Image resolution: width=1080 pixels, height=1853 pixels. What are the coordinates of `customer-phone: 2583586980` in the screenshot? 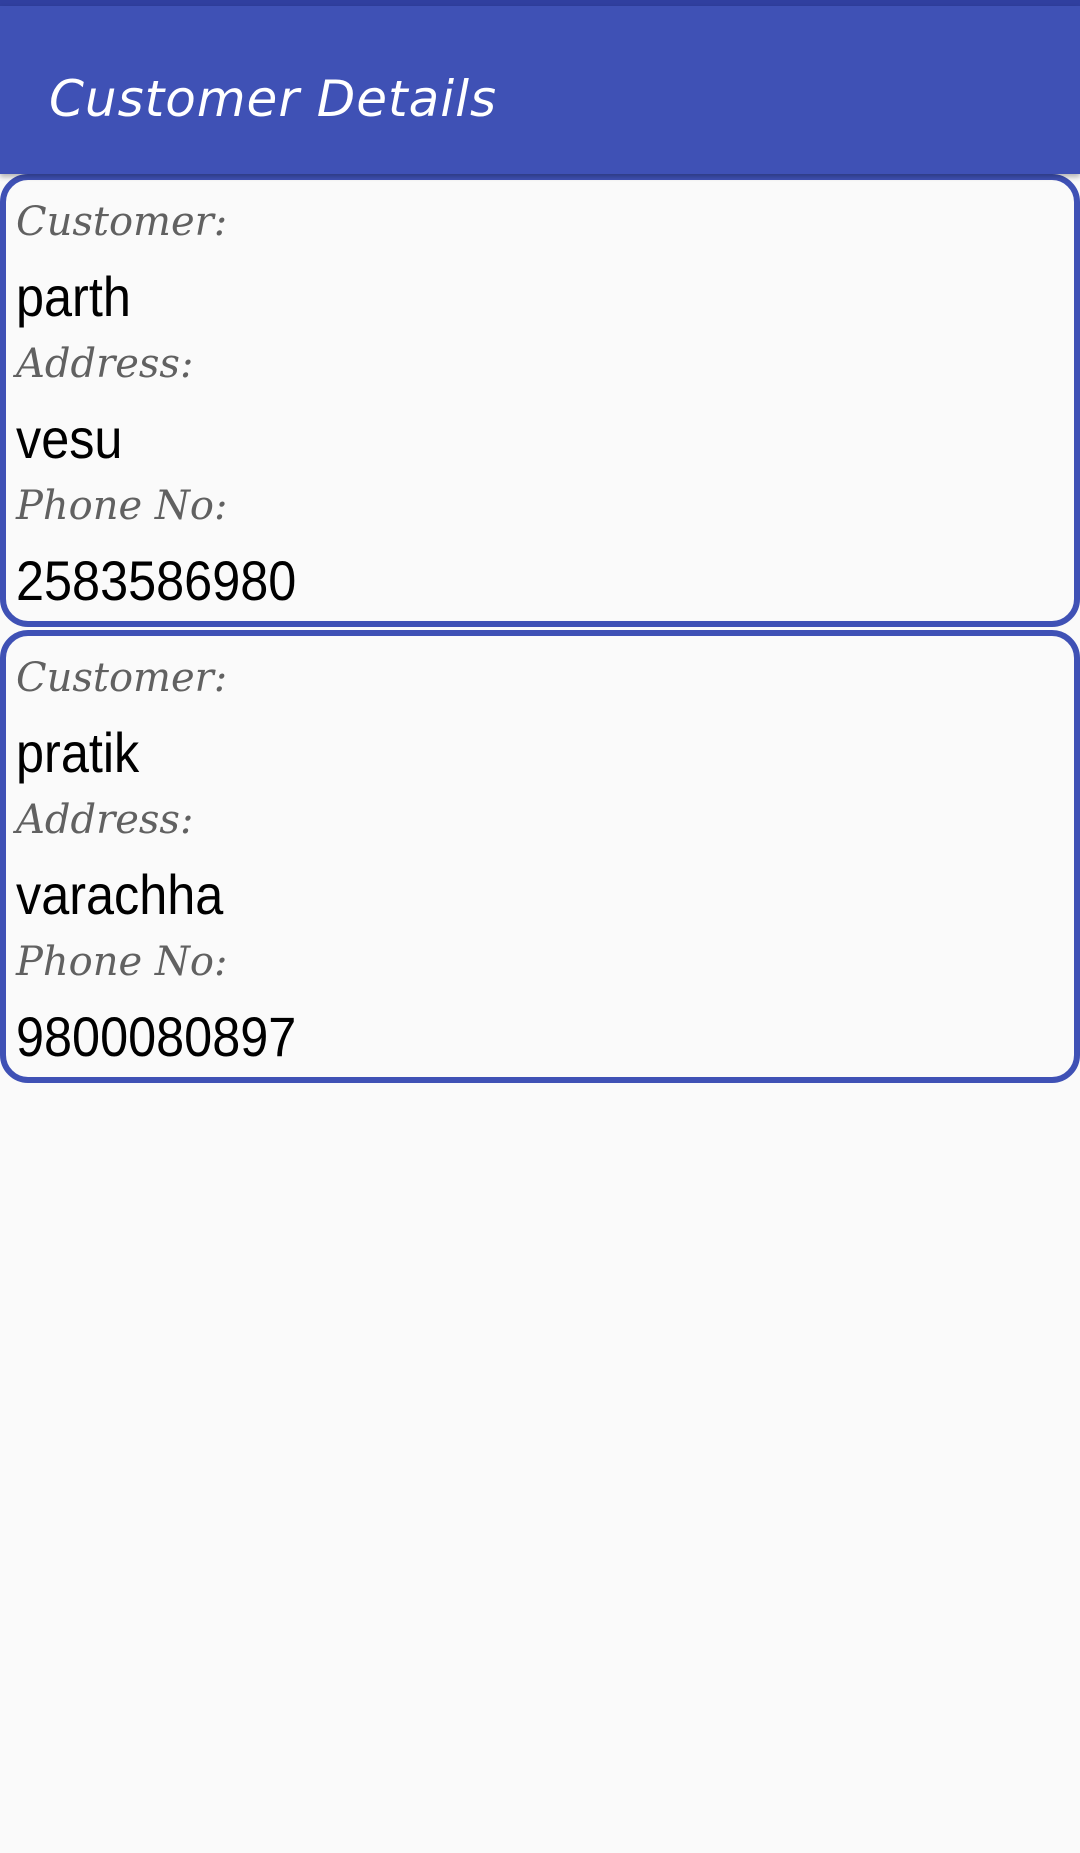 It's located at (156, 580).